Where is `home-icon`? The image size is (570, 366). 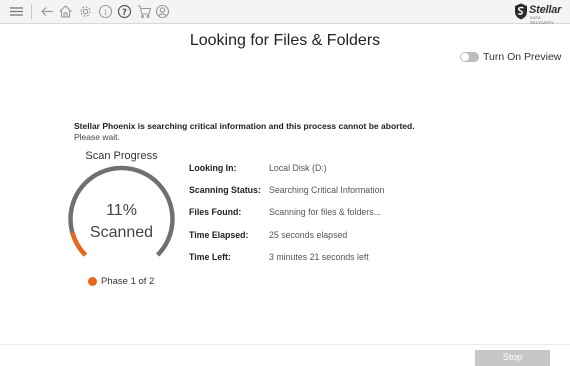 home-icon is located at coordinates (65, 11).